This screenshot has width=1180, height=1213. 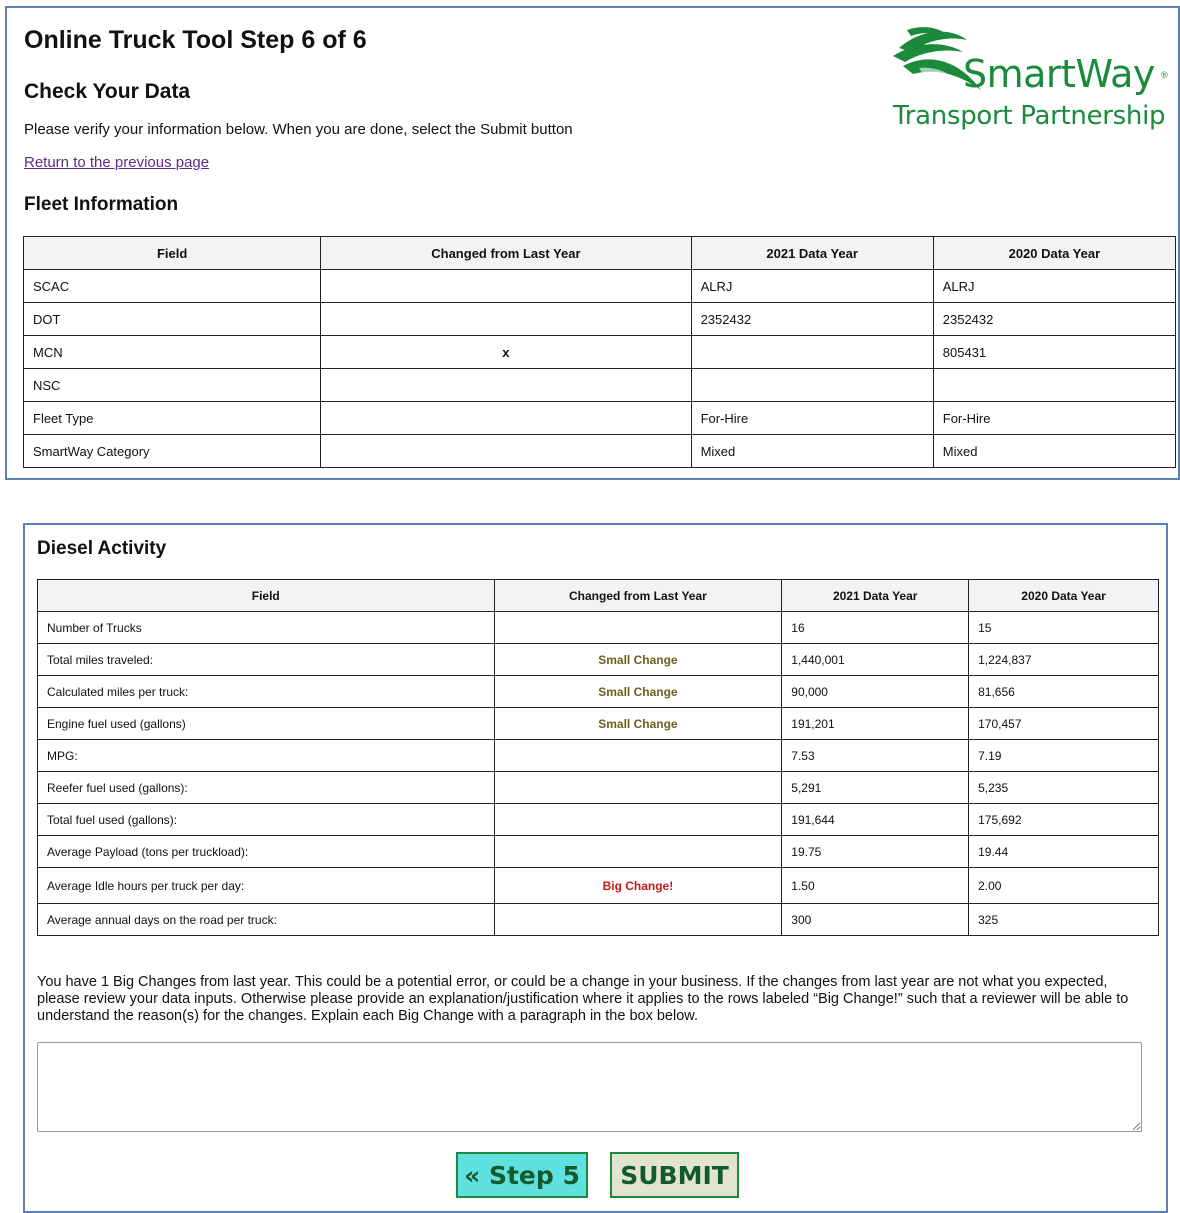 I want to click on year-2021-cell: 300, so click(x=875, y=919).